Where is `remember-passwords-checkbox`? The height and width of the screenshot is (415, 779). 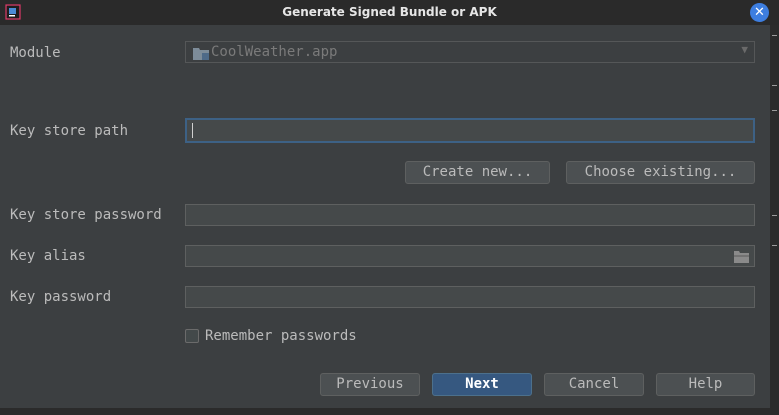 remember-passwords-checkbox is located at coordinates (192, 336).